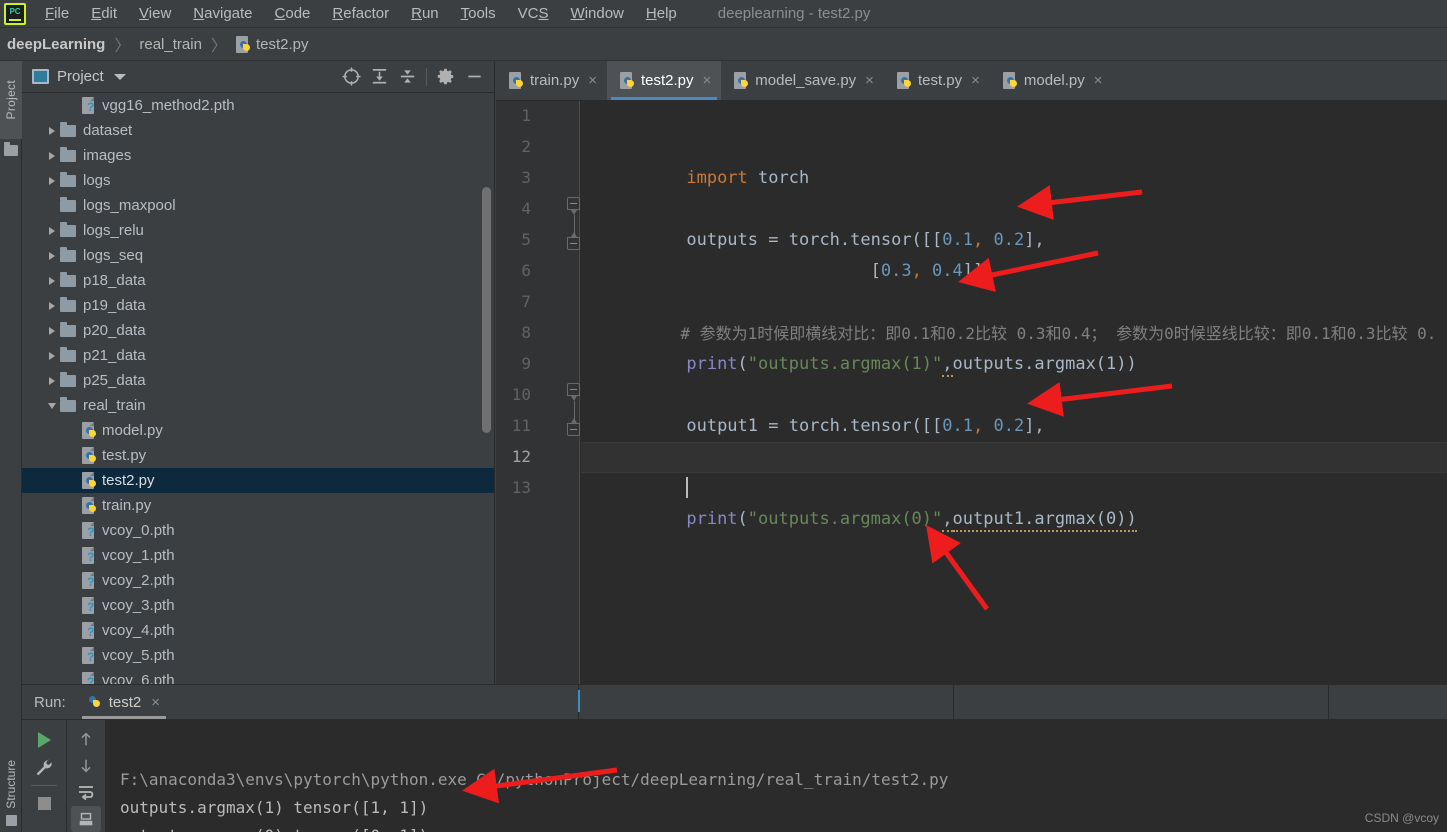 The height and width of the screenshot is (832, 1447). I want to click on tree-item-vcoy-2-pth: ? vcoy_2.pth, so click(258, 580).